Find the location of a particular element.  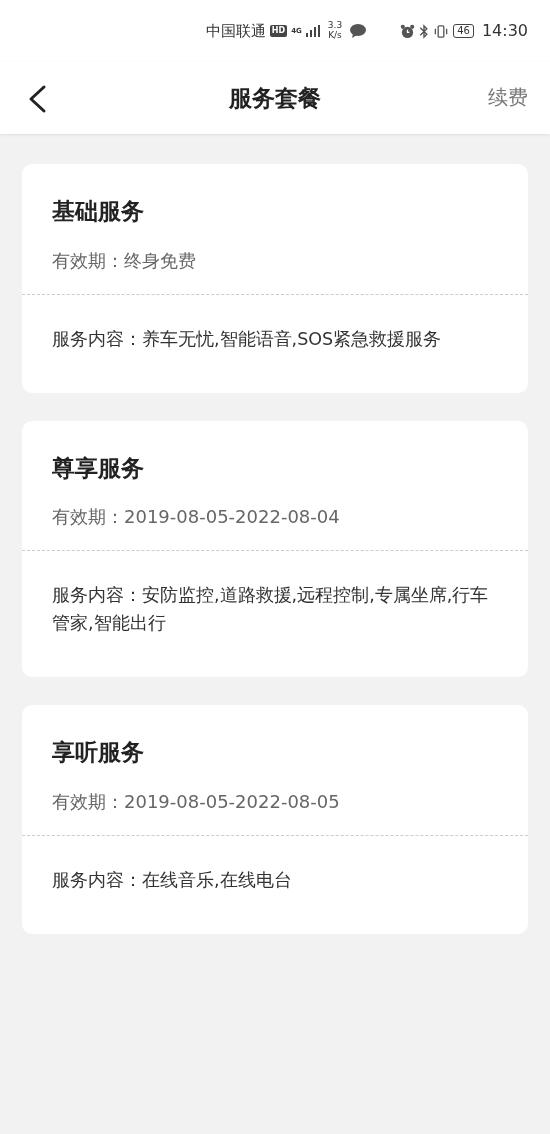

message-icon is located at coordinates (358, 31).